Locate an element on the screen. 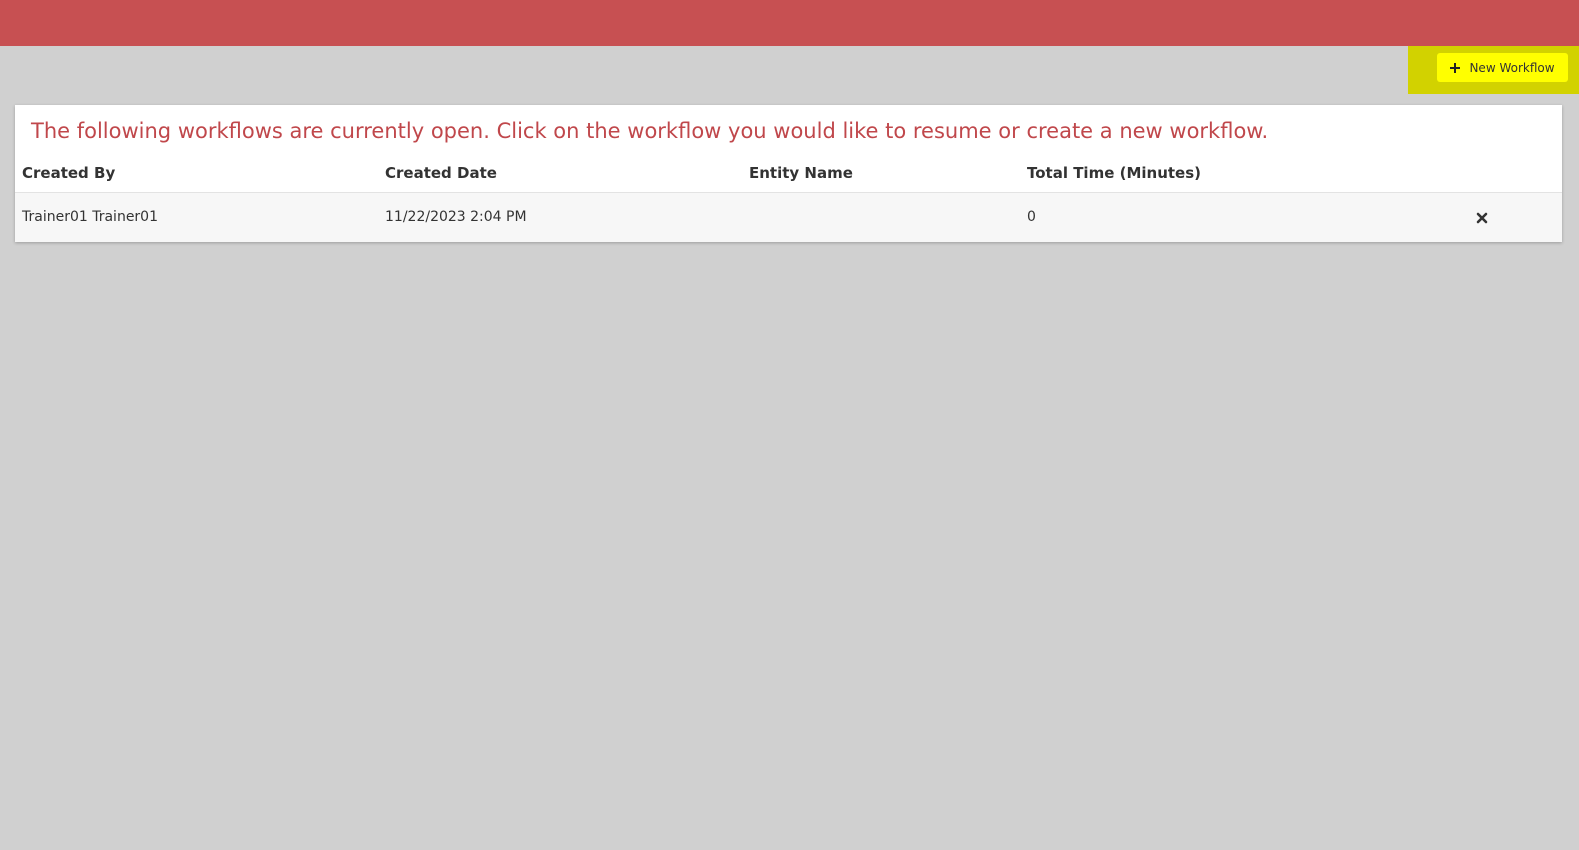 Image resolution: width=1579 pixels, height=850 pixels. cell-created-date: 11/22/2023 2:04 PM is located at coordinates (456, 217).